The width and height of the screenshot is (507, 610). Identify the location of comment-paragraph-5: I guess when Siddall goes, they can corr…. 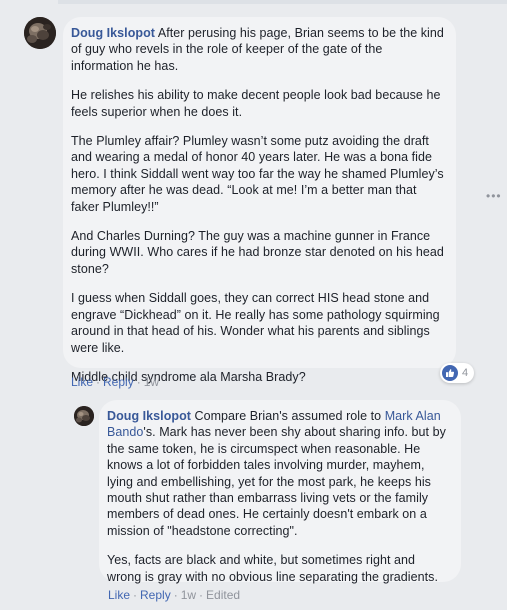
(255, 323).